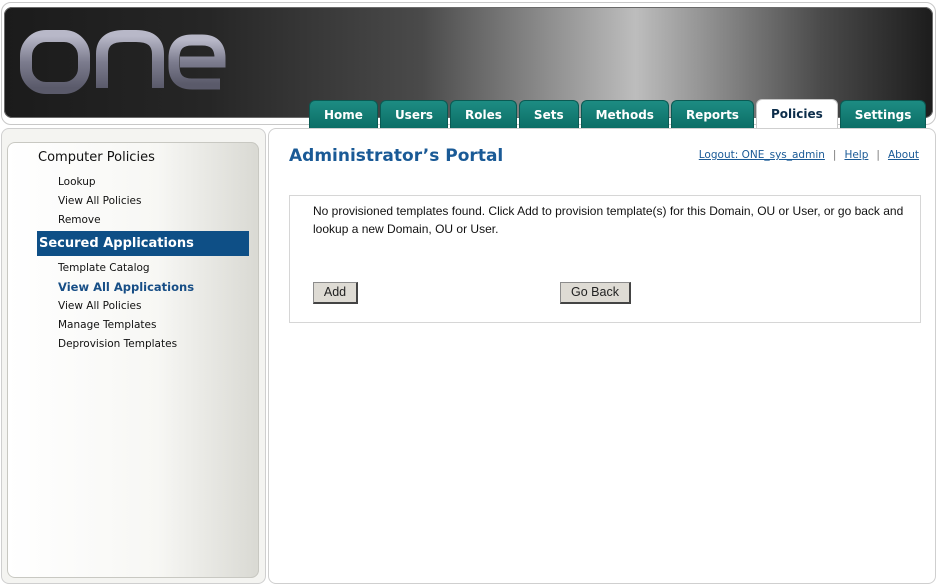 The image size is (937, 586). What do you see at coordinates (624, 114) in the screenshot?
I see `tab-methods: Methods` at bounding box center [624, 114].